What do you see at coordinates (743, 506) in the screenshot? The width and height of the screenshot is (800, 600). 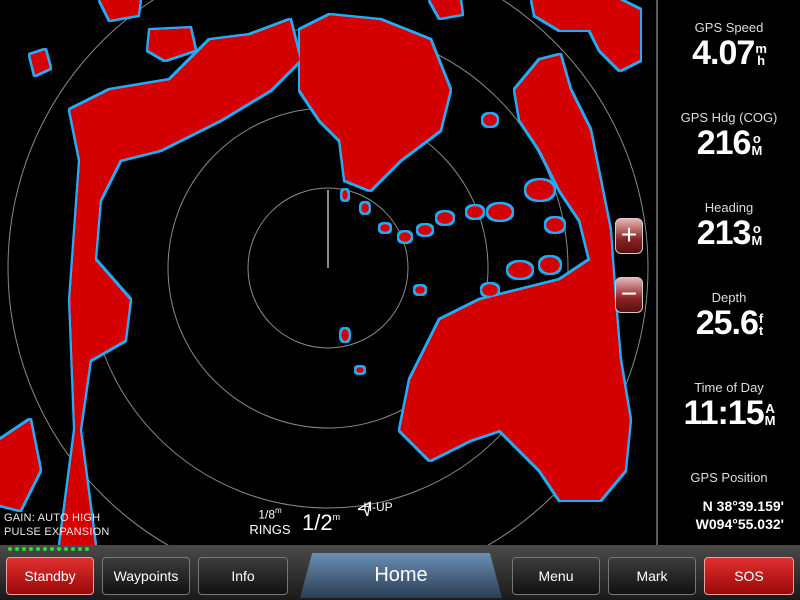 I see `latitude-value: N 38°39.159'` at bounding box center [743, 506].